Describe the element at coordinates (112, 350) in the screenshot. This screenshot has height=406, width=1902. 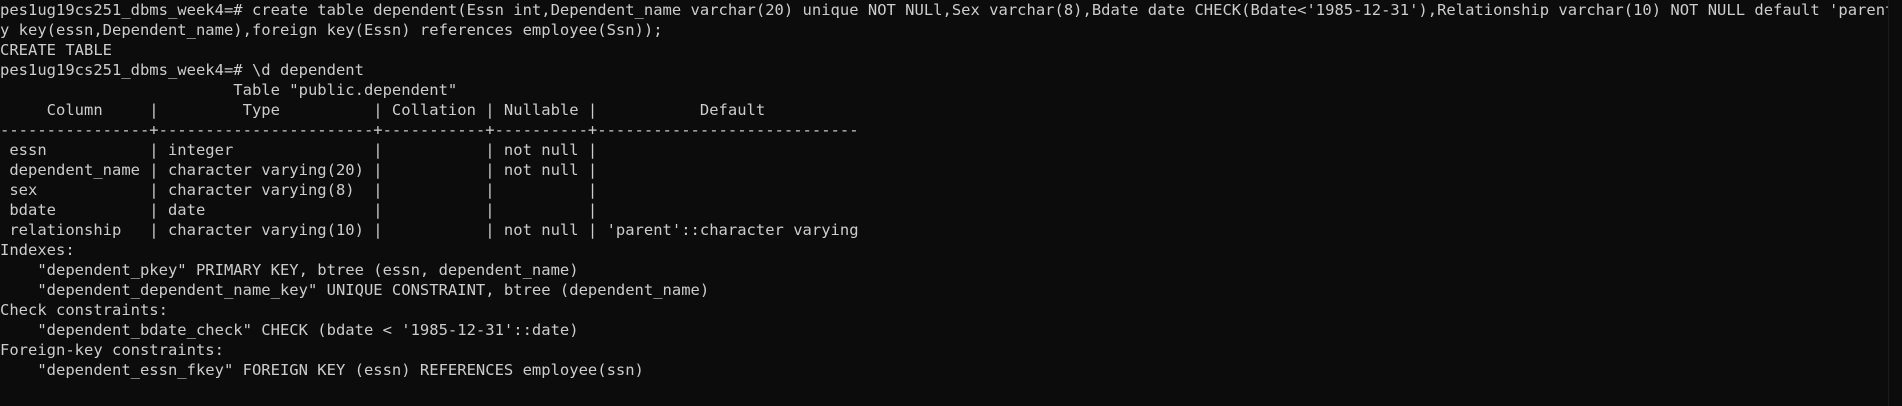
I see `foreign-key-heading: Foreign-key constraints:` at that location.